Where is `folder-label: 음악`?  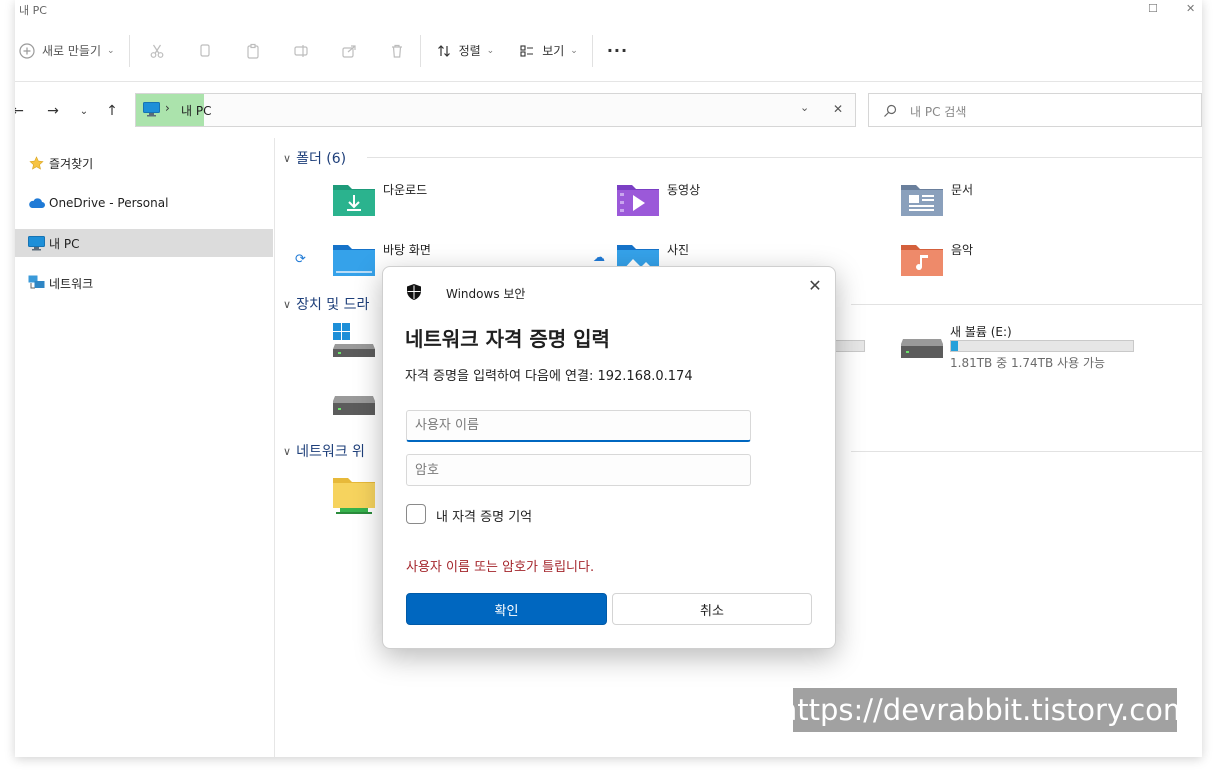 folder-label: 음악 is located at coordinates (962, 250).